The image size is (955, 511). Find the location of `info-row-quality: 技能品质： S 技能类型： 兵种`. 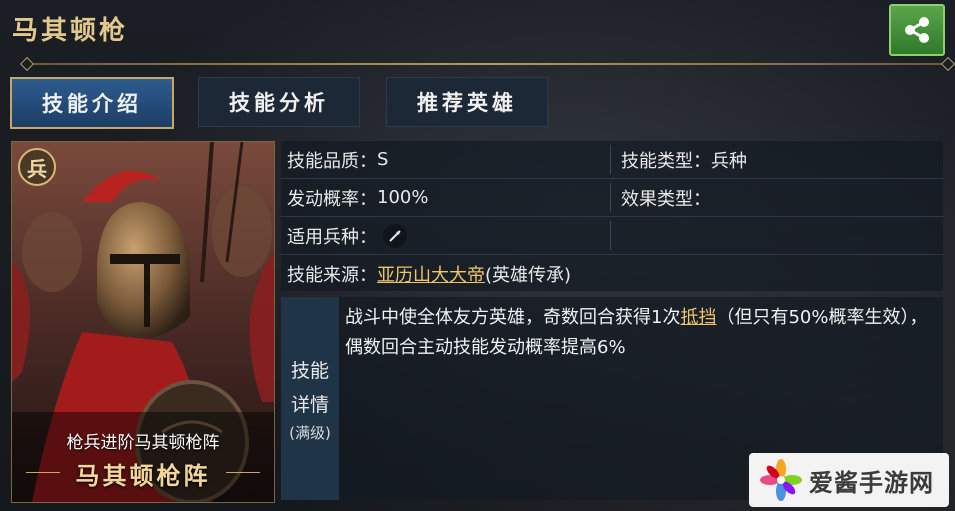

info-row-quality: 技能品质： S 技能类型： 兵种 is located at coordinates (612, 160).